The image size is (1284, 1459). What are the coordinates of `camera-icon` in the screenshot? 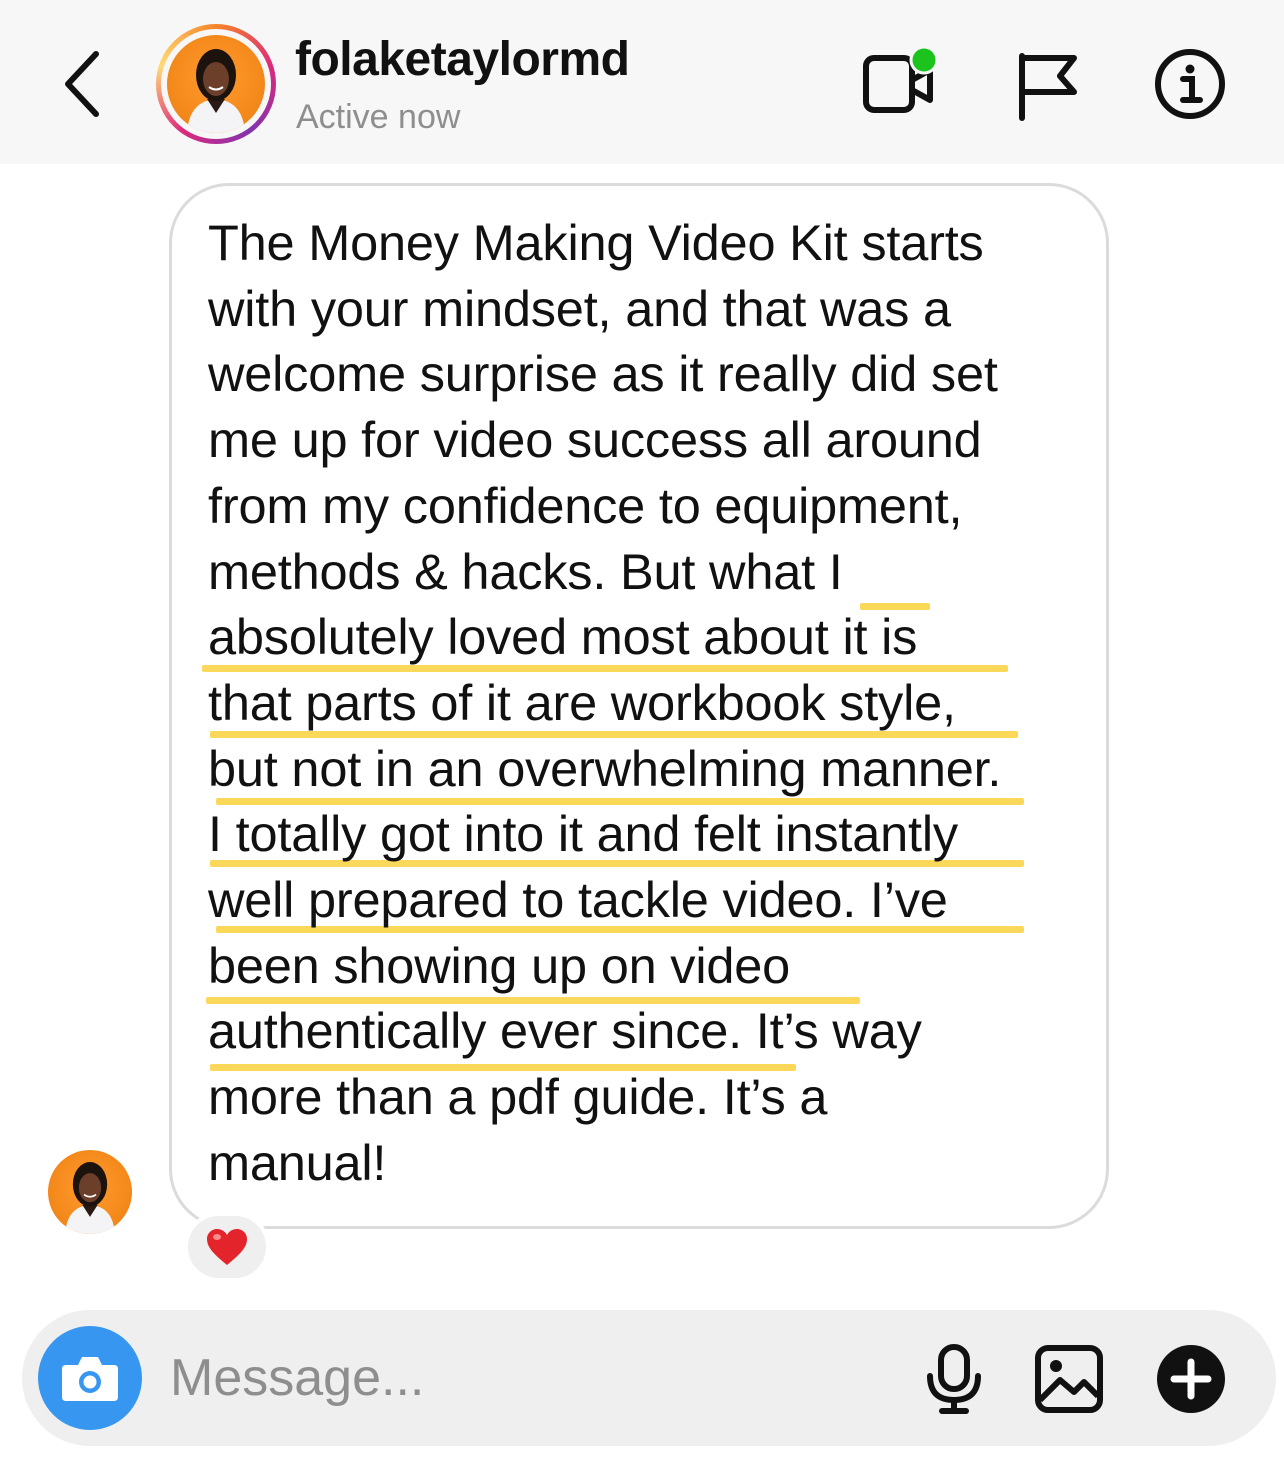 It's located at (90, 1379).